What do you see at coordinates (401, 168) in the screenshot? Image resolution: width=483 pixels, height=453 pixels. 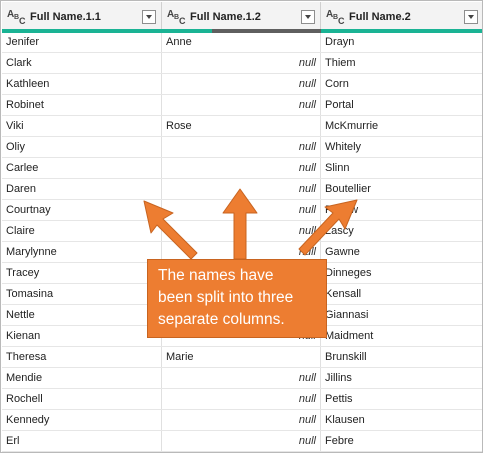 I see `table-cell: Slinn` at bounding box center [401, 168].